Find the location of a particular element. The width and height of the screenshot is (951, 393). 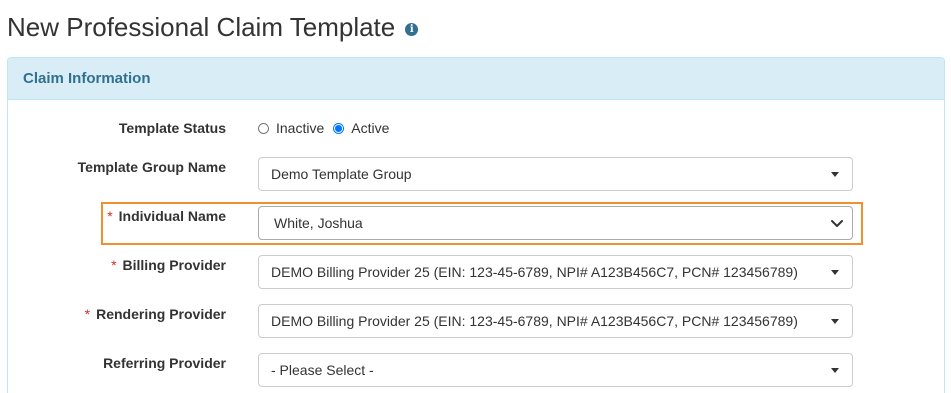

rendering-provider-label: * Rendering Provider is located at coordinates (155, 314).